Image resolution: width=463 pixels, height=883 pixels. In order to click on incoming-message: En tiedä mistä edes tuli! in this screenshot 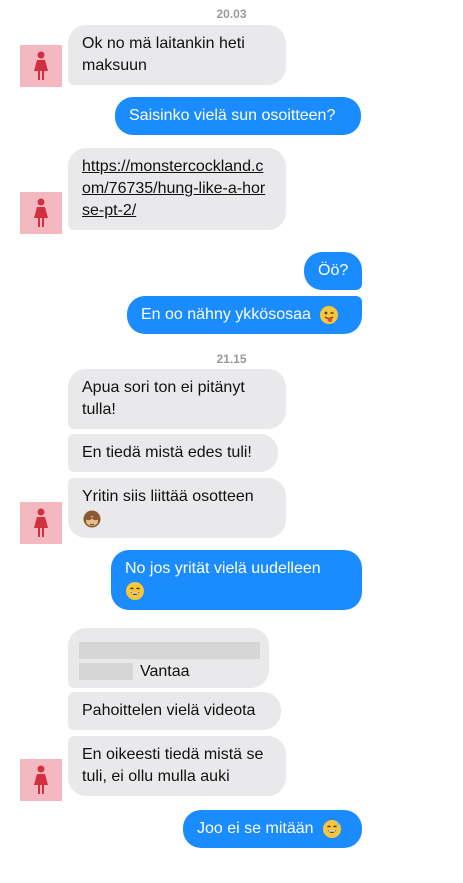, I will do `click(173, 453)`.